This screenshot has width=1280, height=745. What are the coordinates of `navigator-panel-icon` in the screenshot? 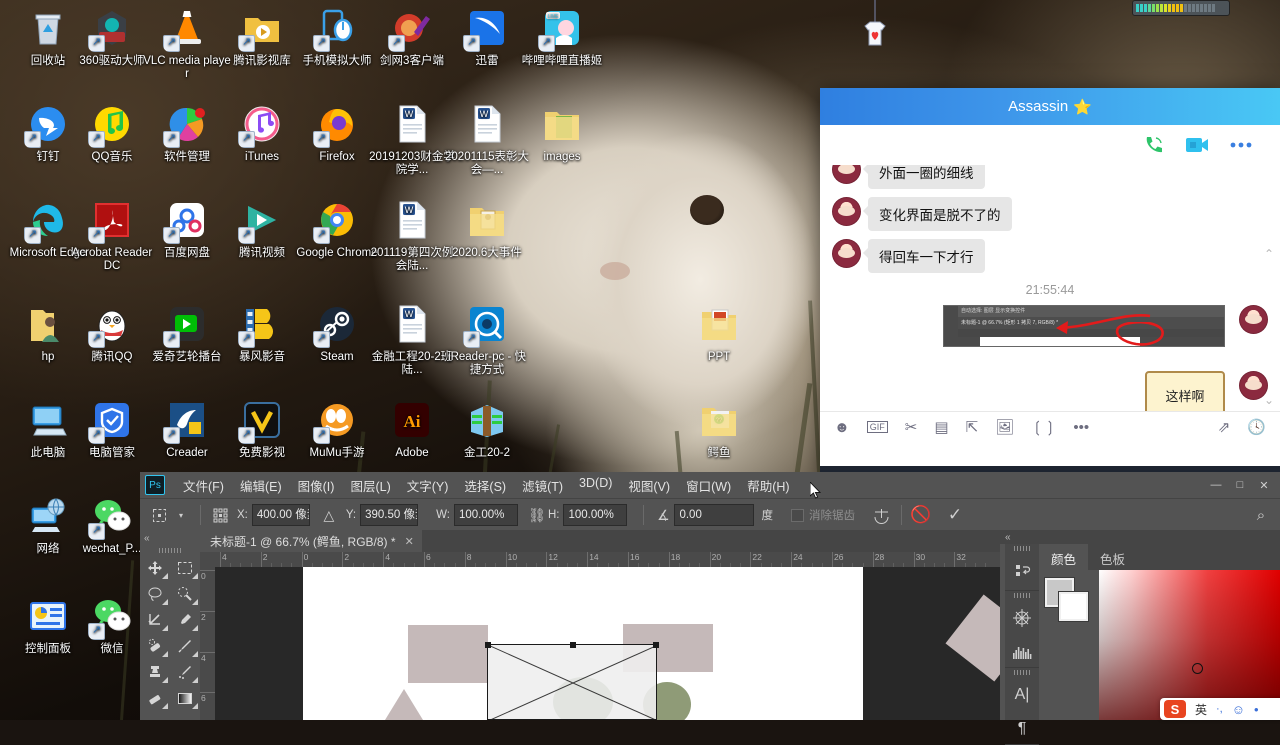 It's located at (1022, 618).